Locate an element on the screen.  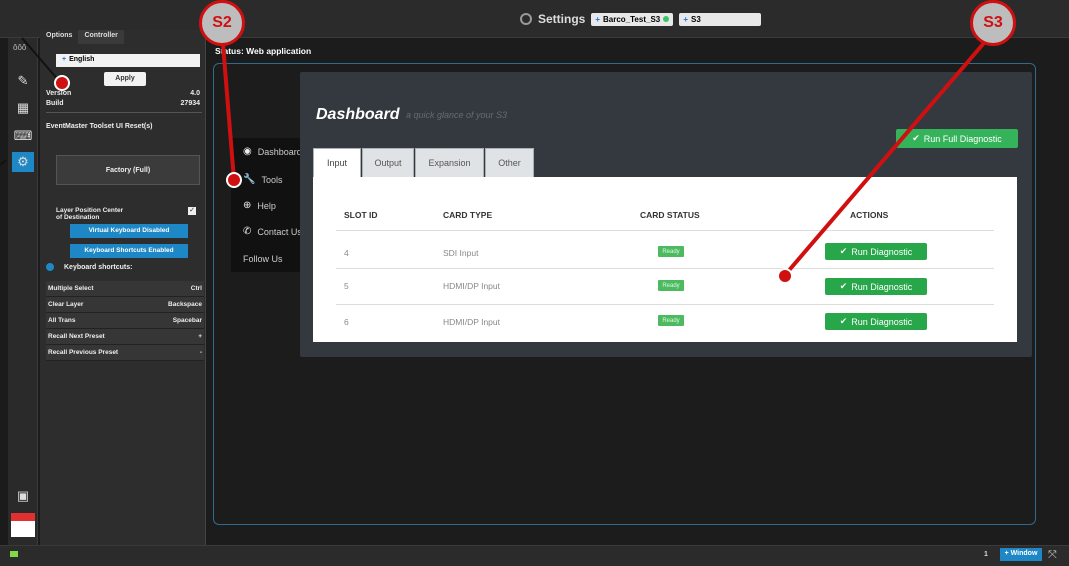
rail-pointer-line is located at coordinates (3, 162).